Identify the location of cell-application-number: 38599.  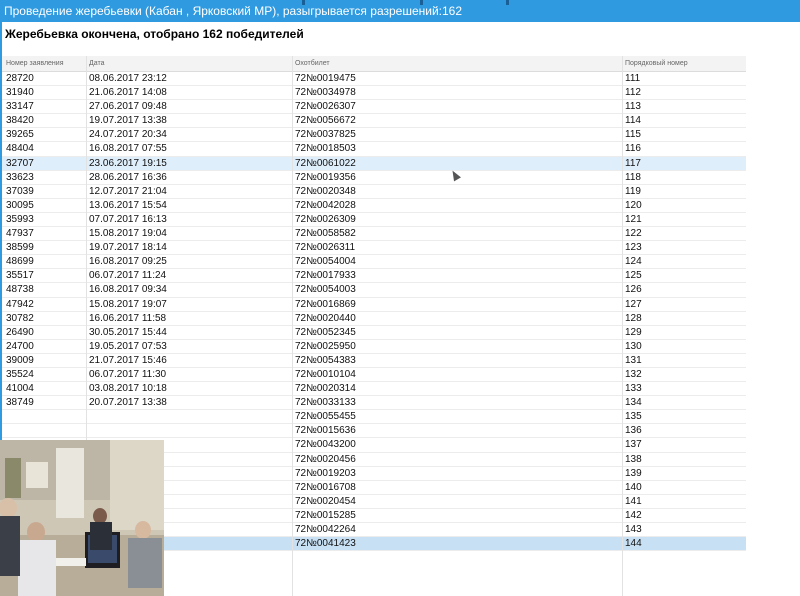
(20, 248).